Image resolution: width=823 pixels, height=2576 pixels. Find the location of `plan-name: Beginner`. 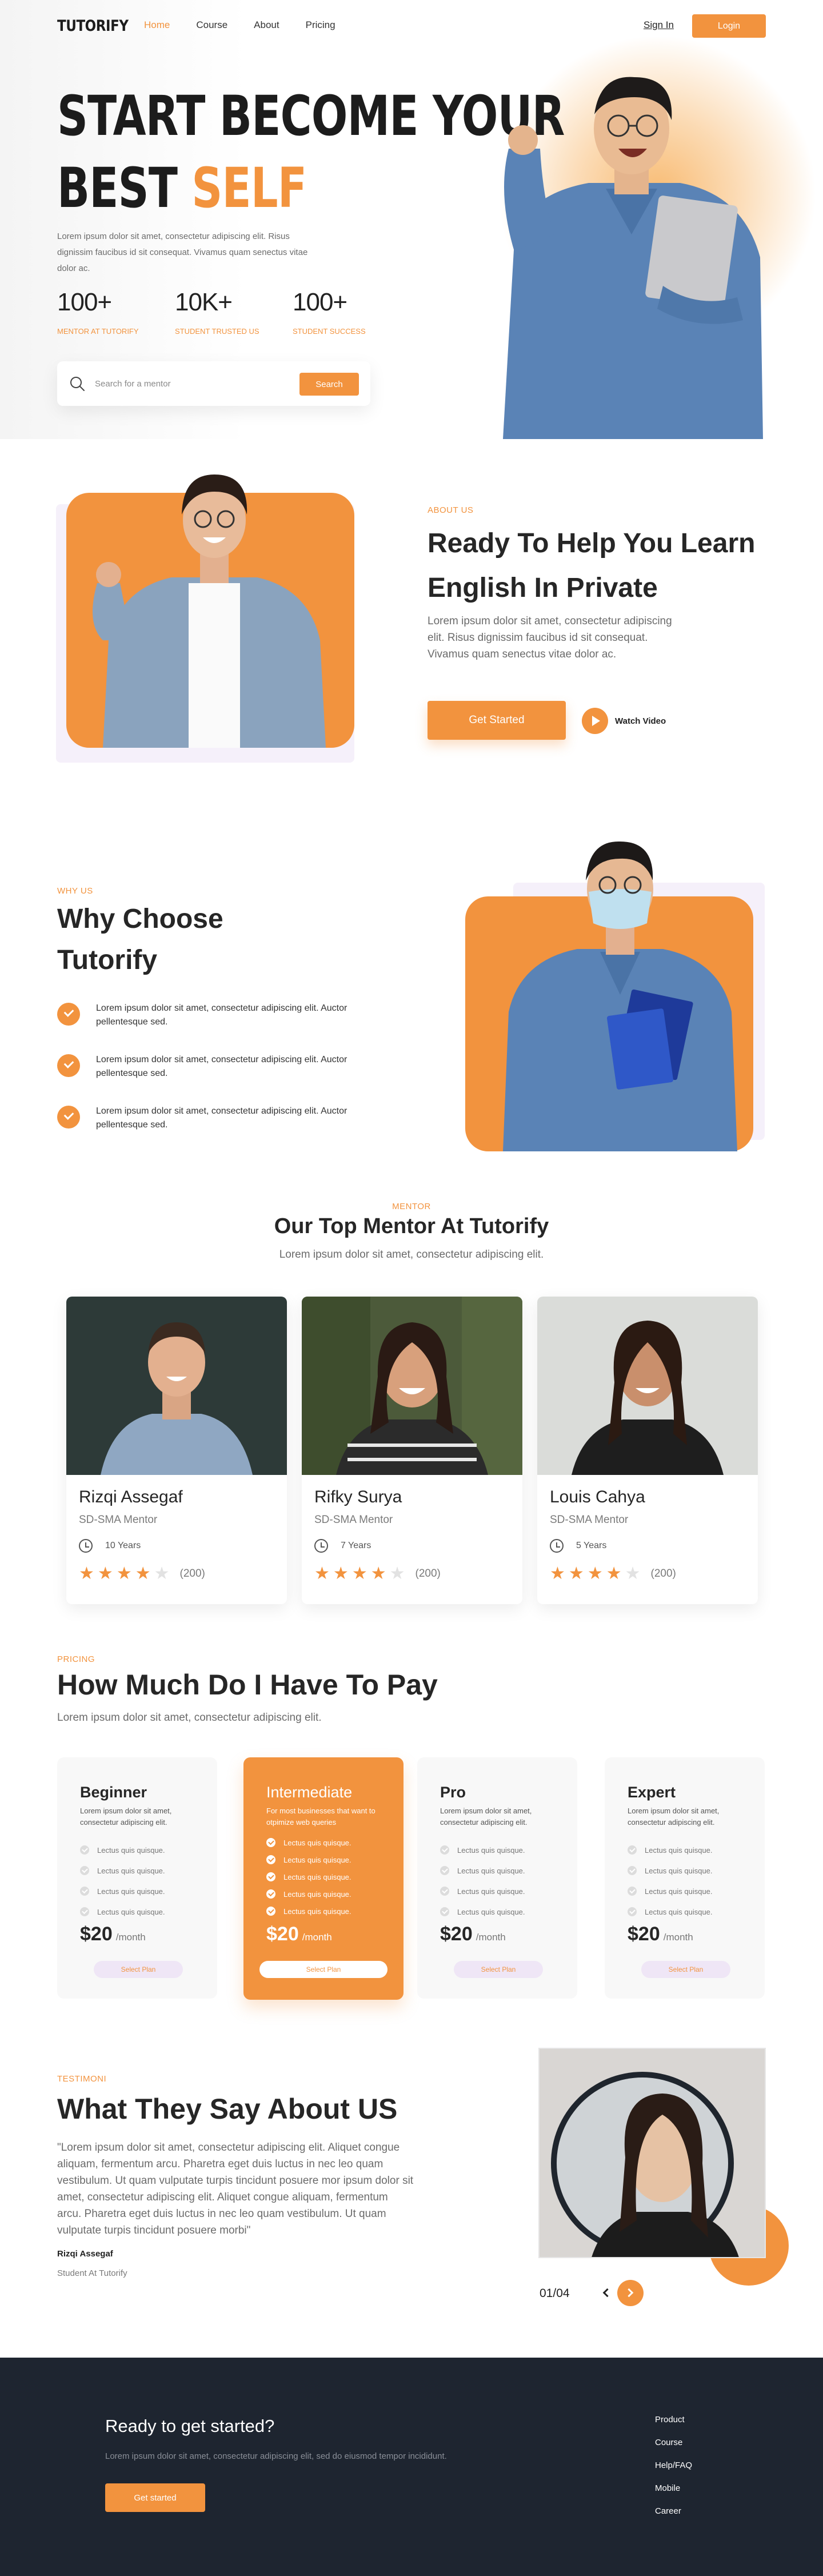

plan-name: Beginner is located at coordinates (113, 1792).